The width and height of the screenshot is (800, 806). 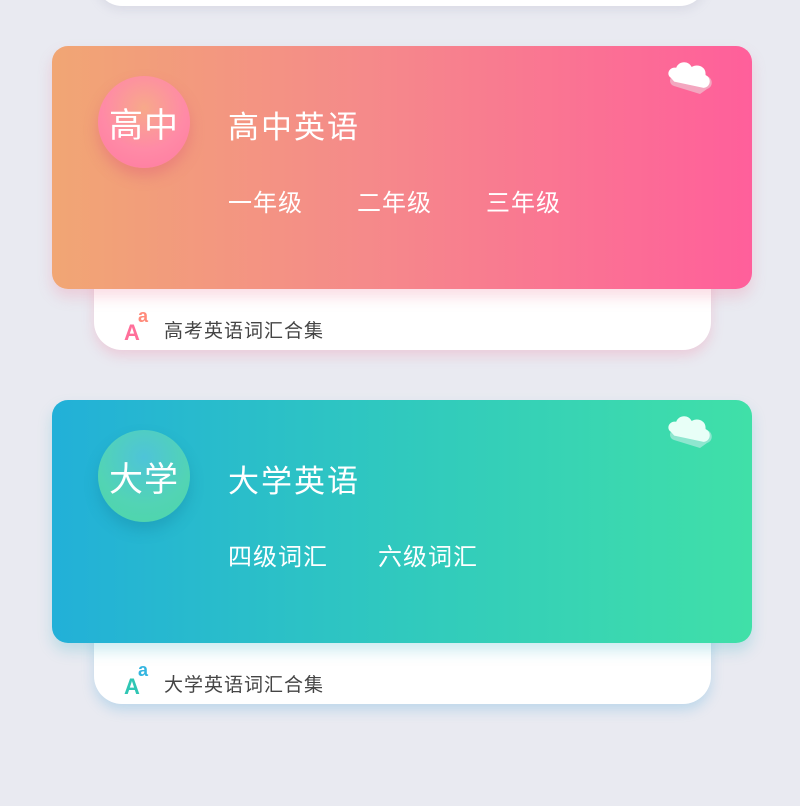 What do you see at coordinates (144, 122) in the screenshot?
I see `level-badge: 高中` at bounding box center [144, 122].